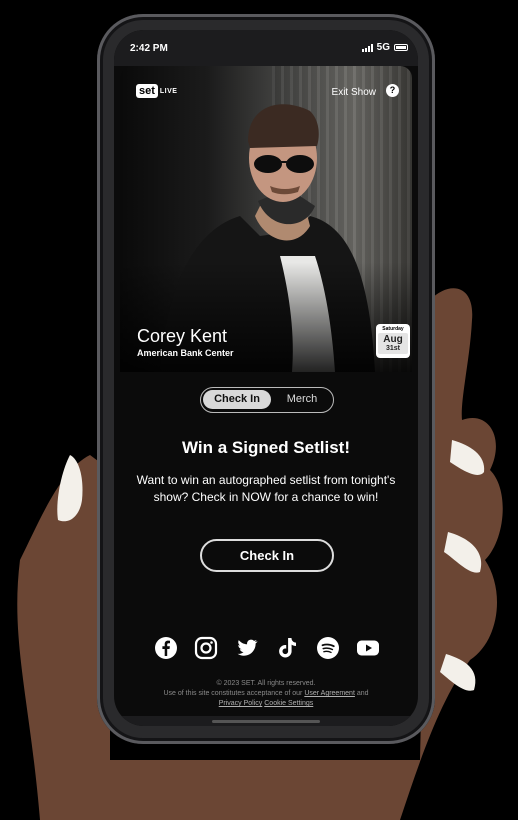  What do you see at coordinates (147, 91) in the screenshot?
I see `logo-text: set` at bounding box center [147, 91].